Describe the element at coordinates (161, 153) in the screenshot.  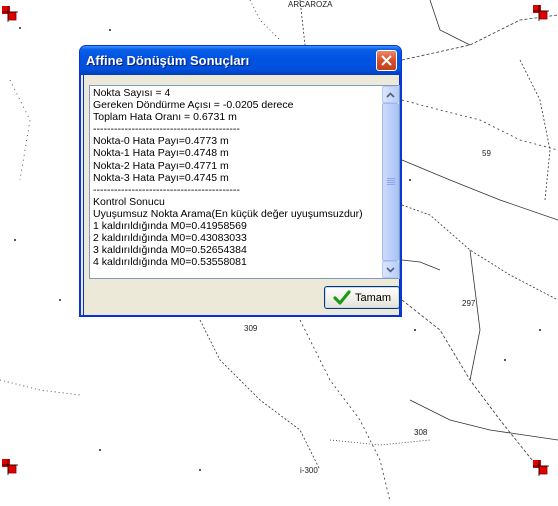
I see `result-line: Nokta-1 Hata Payı=0.4748 m` at that location.